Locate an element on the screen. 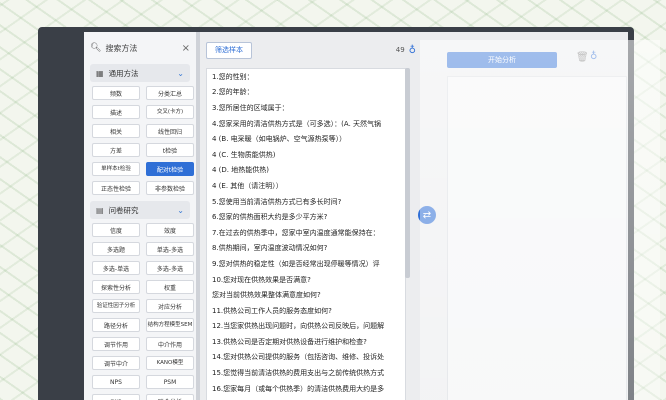 This screenshot has width=666, height=400. variable-item: 9.您对供热的稳定性（如是否经常出现停暖等情况）评 is located at coordinates (306, 264).